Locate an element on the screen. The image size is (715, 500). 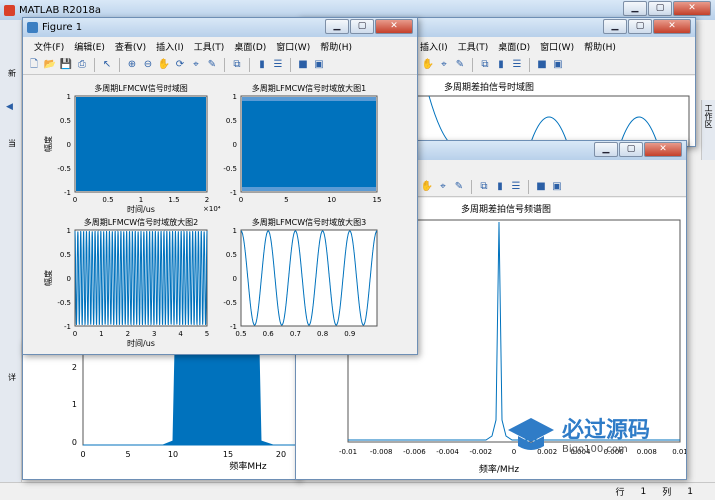
zoom-out-icon: ⊖ is located at coordinates (148, 65).